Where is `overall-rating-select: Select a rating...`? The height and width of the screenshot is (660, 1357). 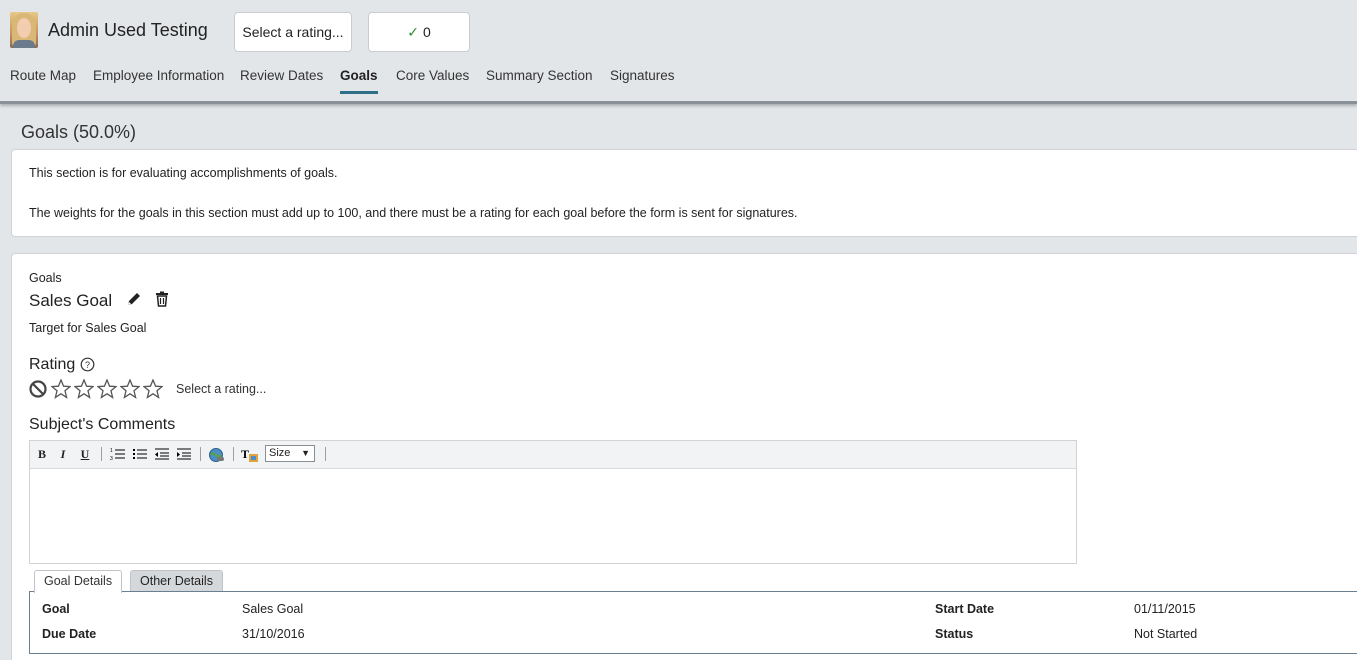
overall-rating-select: Select a rating... is located at coordinates (293, 32).